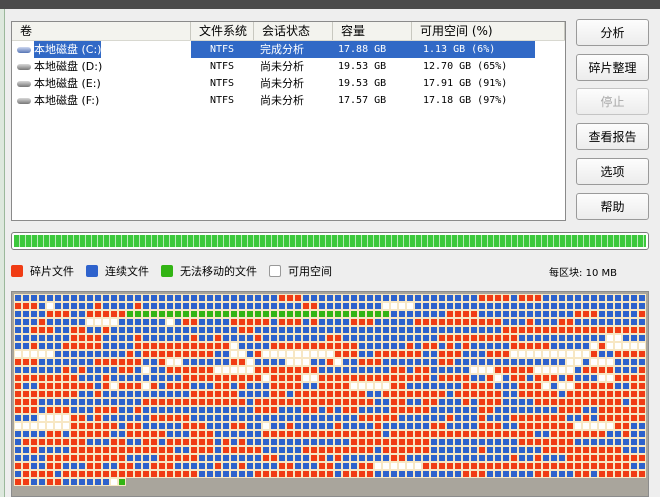 This screenshot has width=660, height=497. I want to click on stop-button: 停止, so click(612, 101).